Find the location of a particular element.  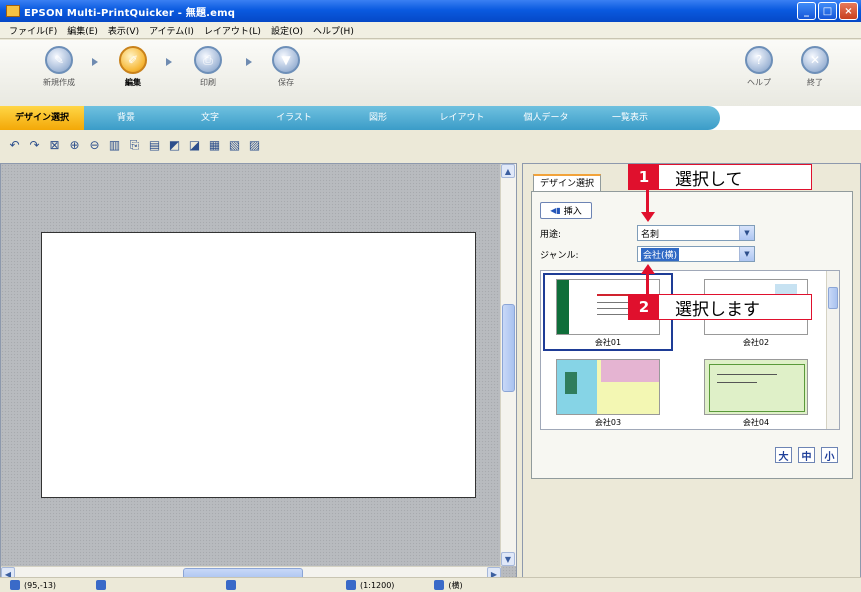

status-size is located at coordinates (101, 585).